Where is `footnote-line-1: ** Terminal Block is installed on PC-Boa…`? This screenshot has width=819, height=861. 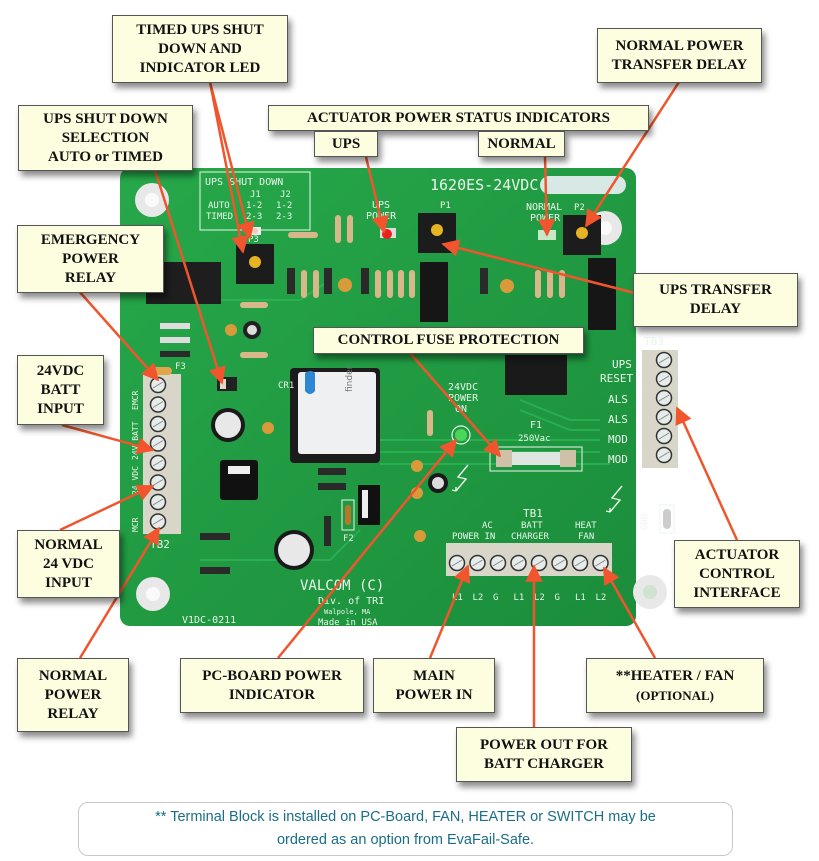 footnote-line-1: ** Terminal Block is installed on PC-Boa… is located at coordinates (405, 817).